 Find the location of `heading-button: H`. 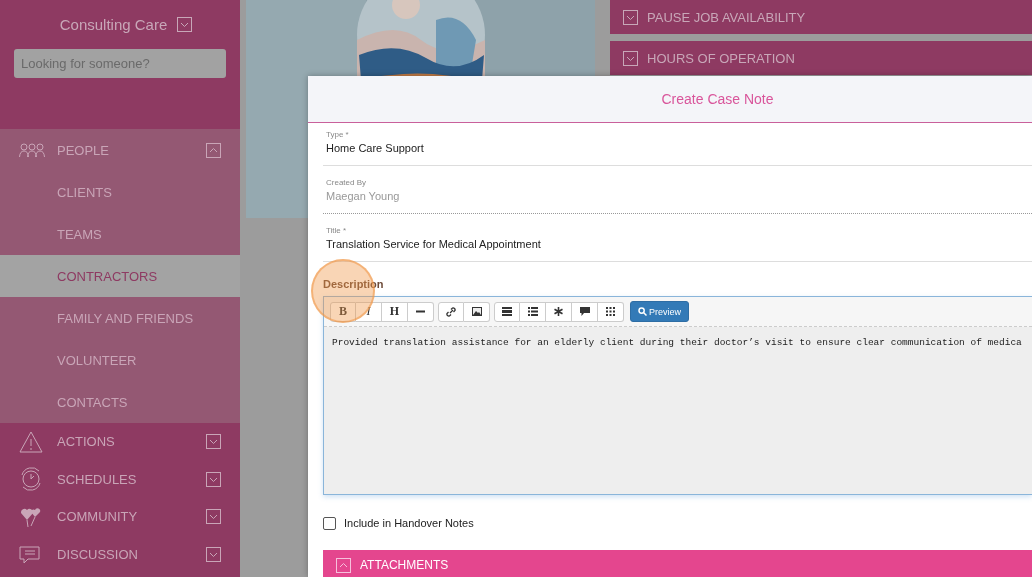

heading-button: H is located at coordinates (395, 311).